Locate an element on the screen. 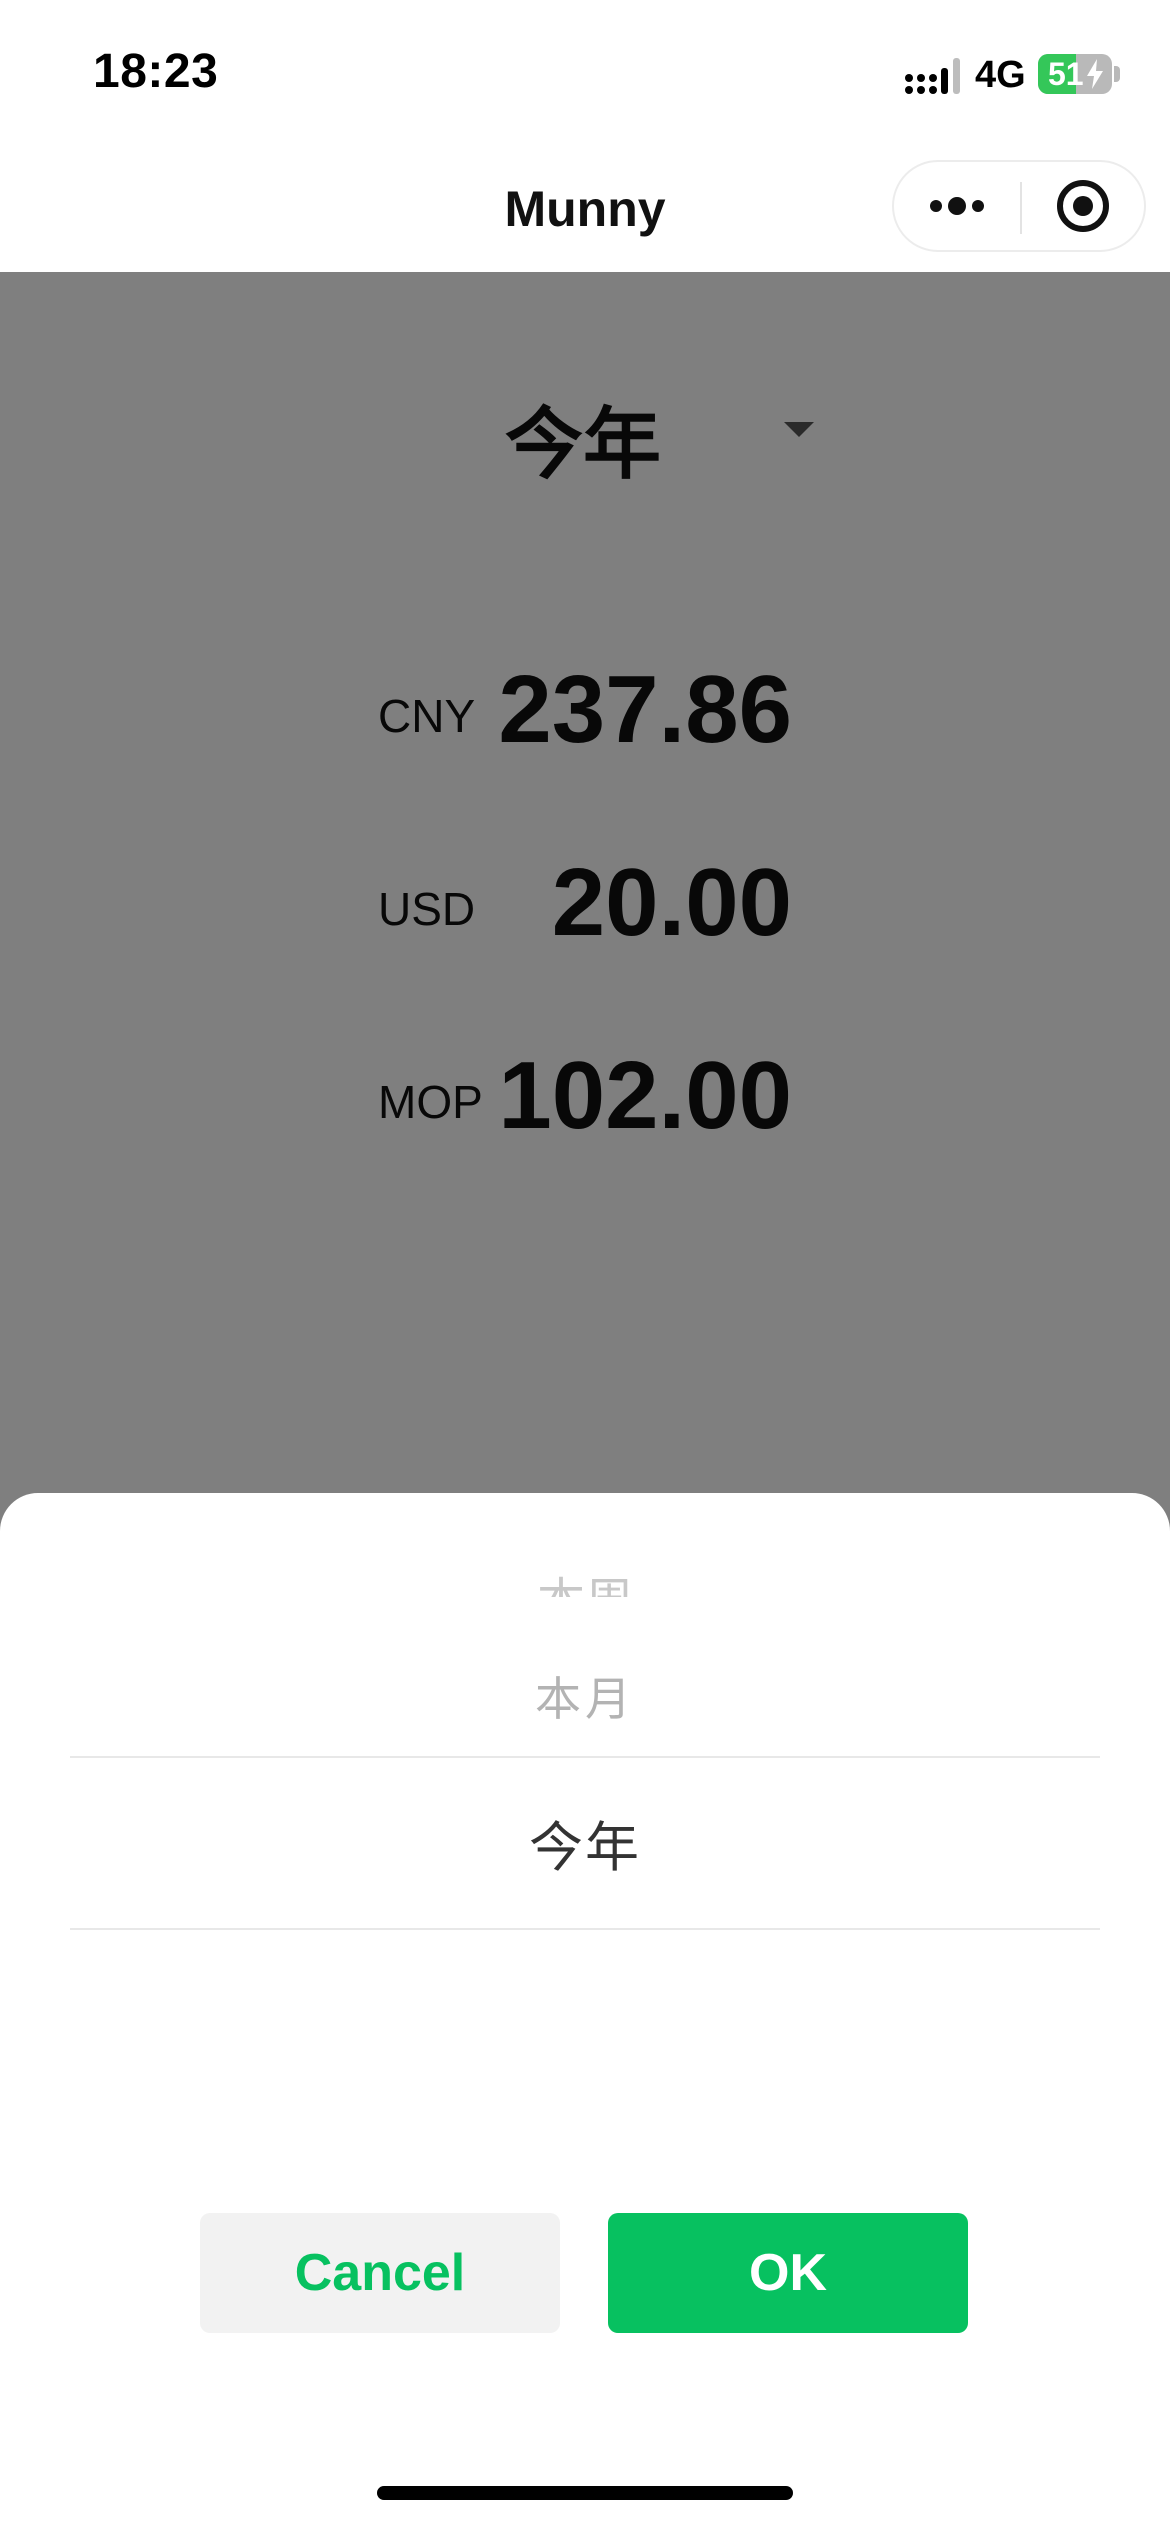 Image resolution: width=1170 pixels, height=2532 pixels. menu-capsule is located at coordinates (1019, 206).